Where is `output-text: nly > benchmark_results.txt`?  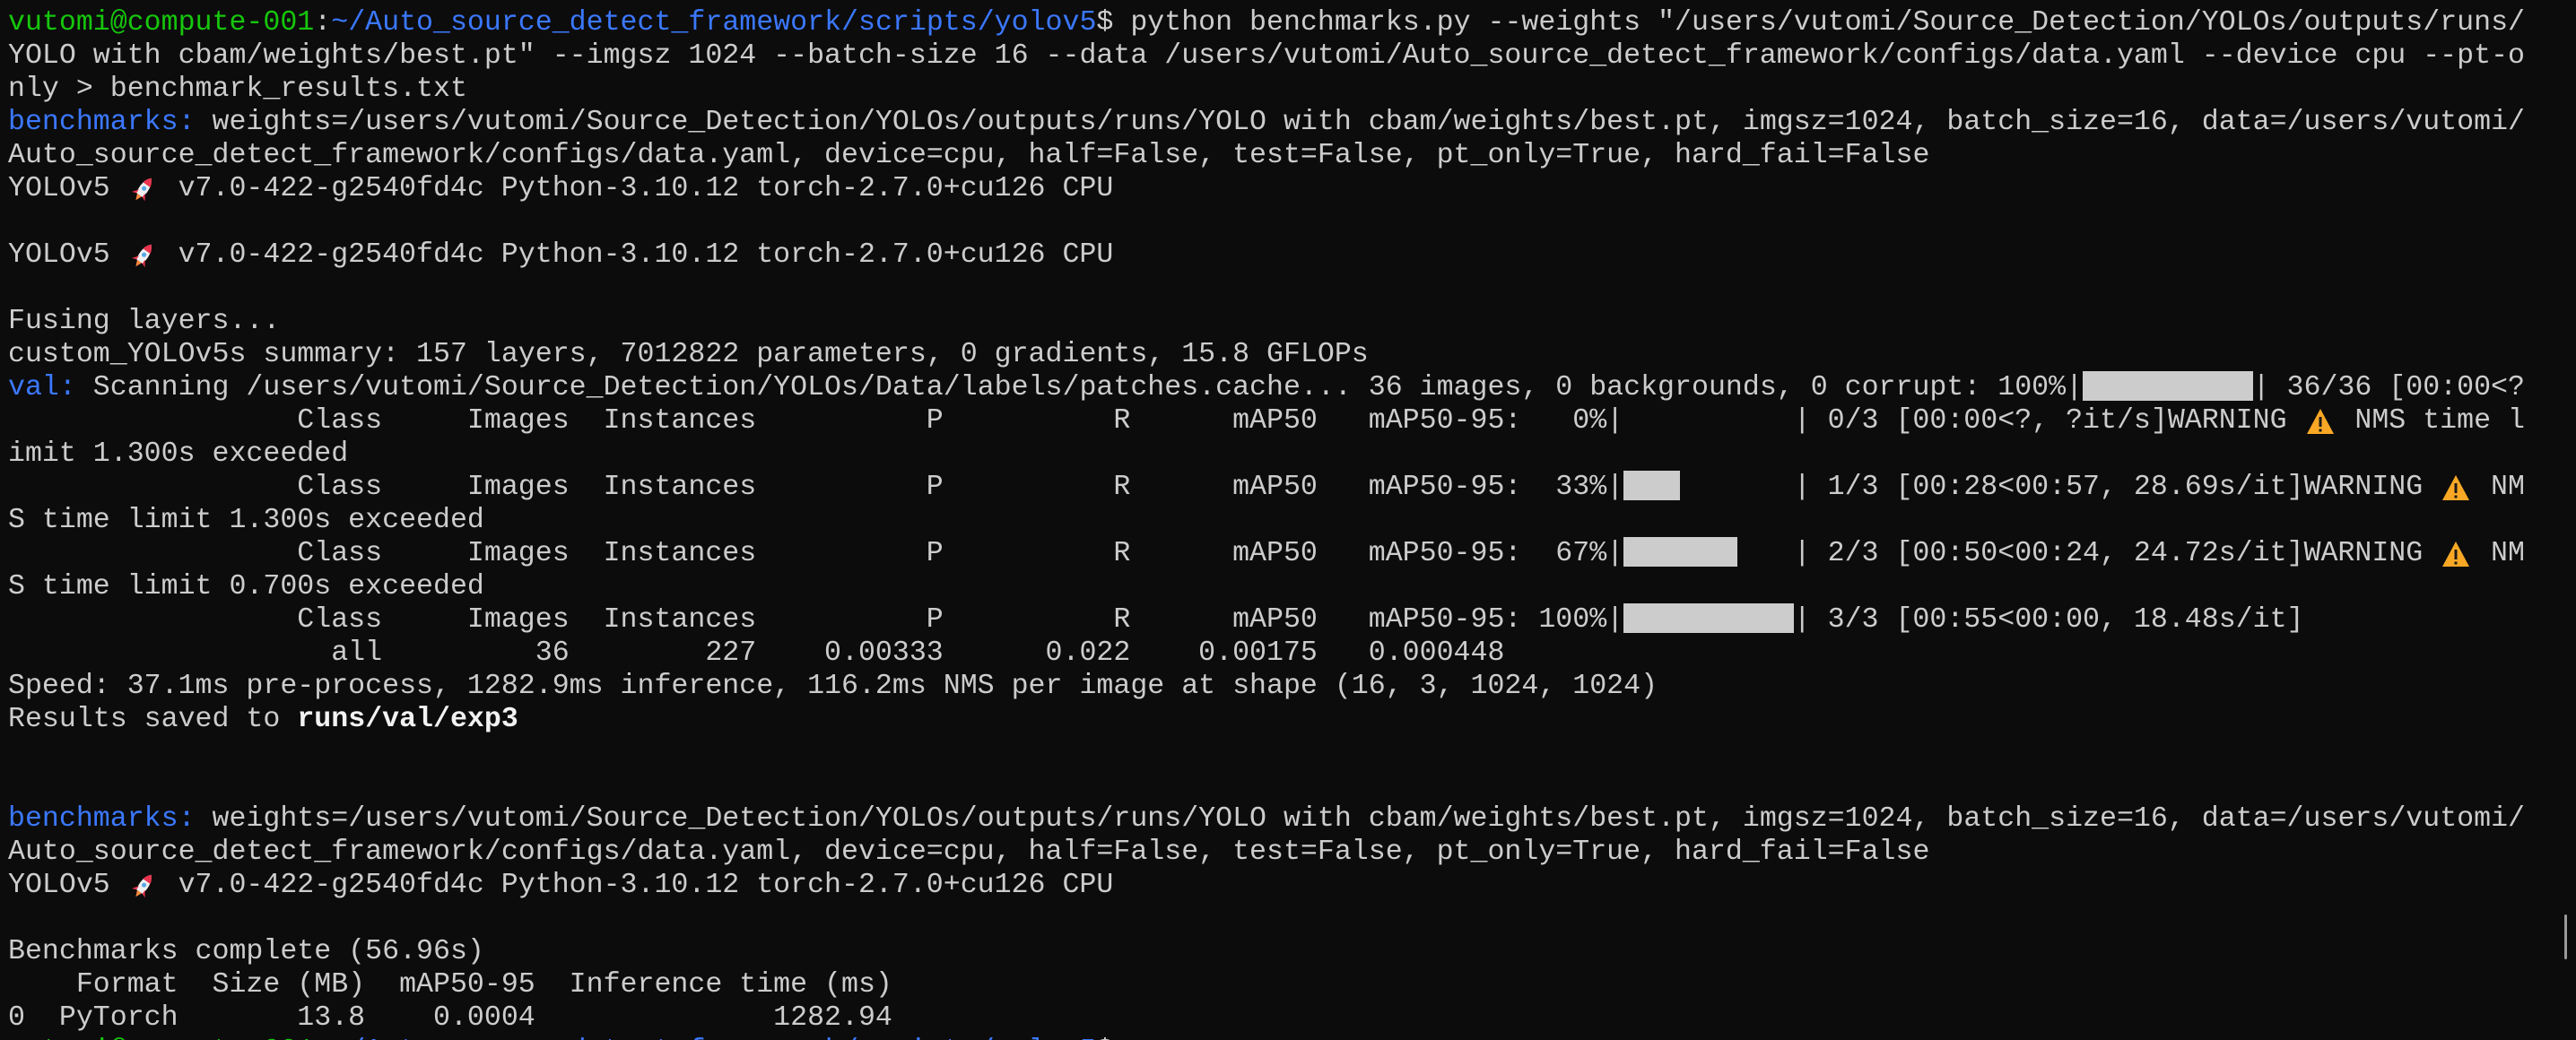 output-text: nly > benchmark_results.txt is located at coordinates (237, 89).